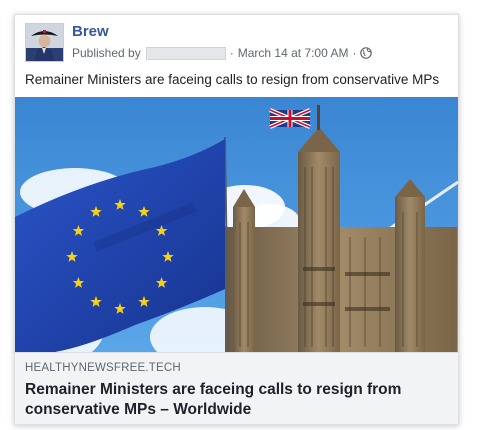  What do you see at coordinates (185, 53) in the screenshot?
I see `redacted-publisher` at bounding box center [185, 53].